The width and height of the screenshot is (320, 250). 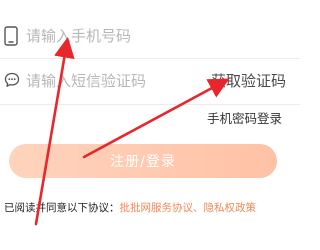 I want to click on phone-icon, so click(x=11, y=36).